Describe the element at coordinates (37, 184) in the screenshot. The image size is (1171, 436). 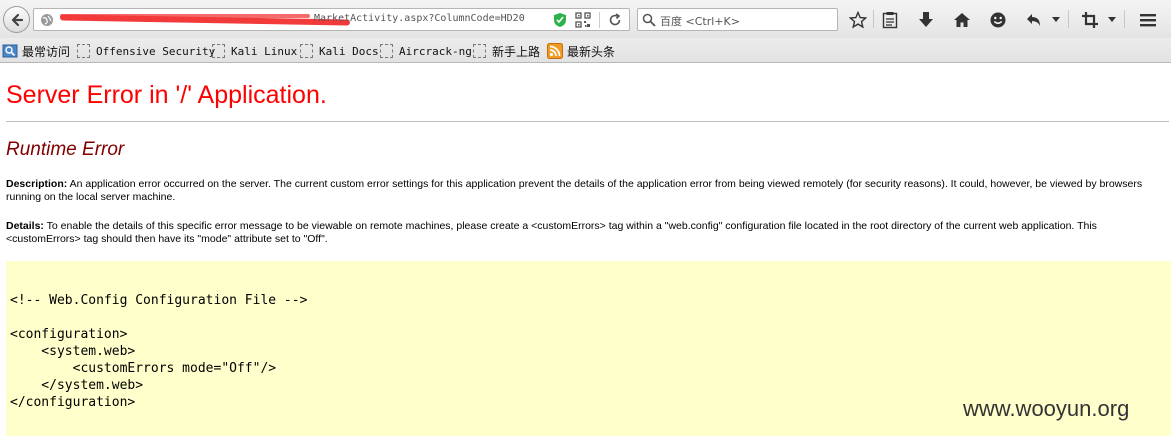
I see `description-label: Description:` at that location.